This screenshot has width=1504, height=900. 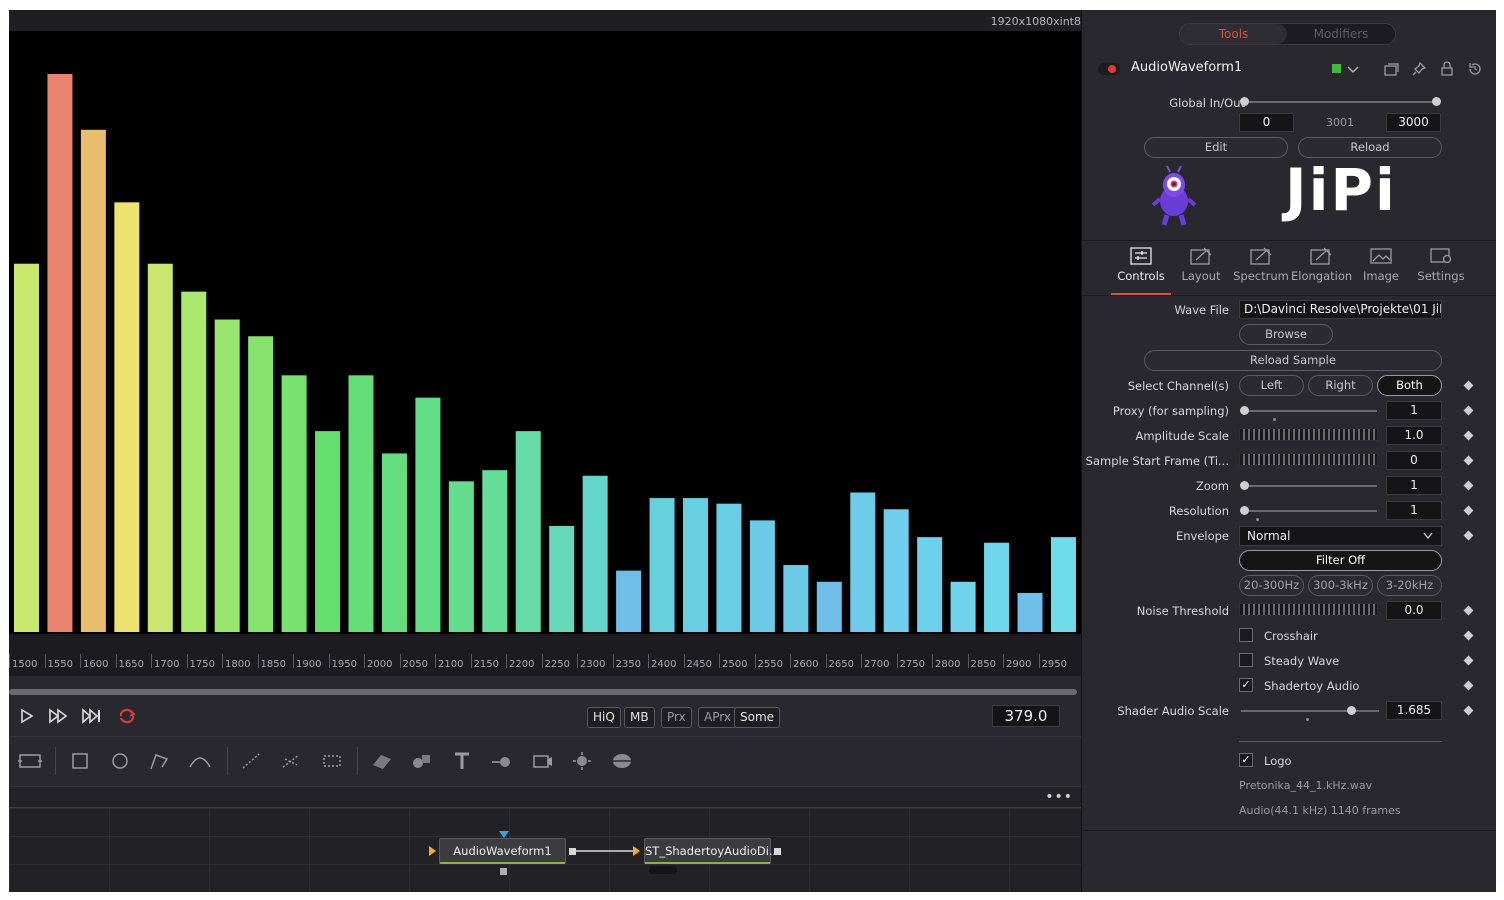 I want to click on global-out-field: 3000, so click(x=1413, y=122).